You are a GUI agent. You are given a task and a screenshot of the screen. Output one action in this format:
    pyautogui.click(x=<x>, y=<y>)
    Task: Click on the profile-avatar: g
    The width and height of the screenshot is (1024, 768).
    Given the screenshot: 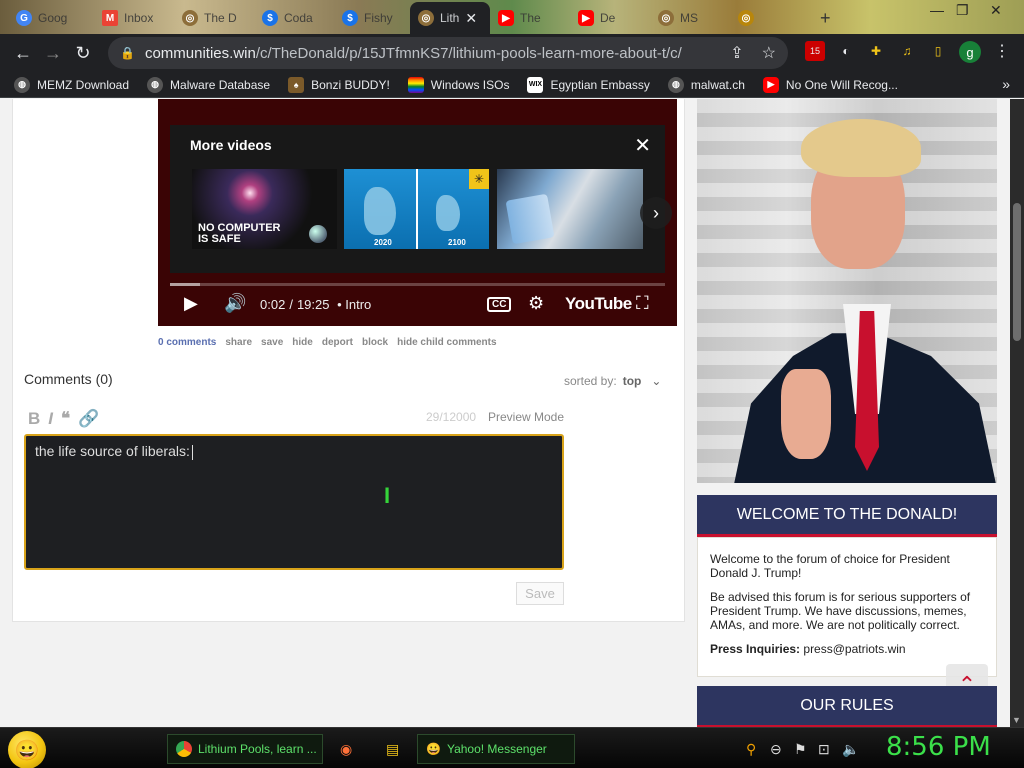 What is the action you would take?
    pyautogui.click(x=970, y=52)
    